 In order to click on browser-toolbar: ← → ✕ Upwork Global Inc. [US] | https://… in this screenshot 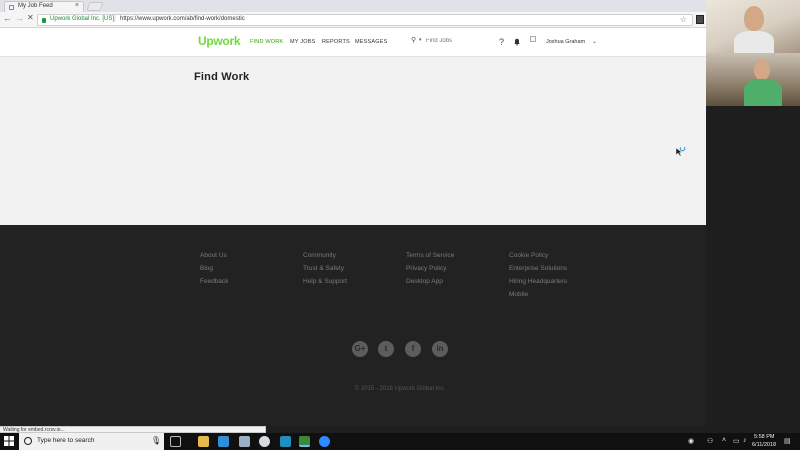, I will do `click(353, 20)`.